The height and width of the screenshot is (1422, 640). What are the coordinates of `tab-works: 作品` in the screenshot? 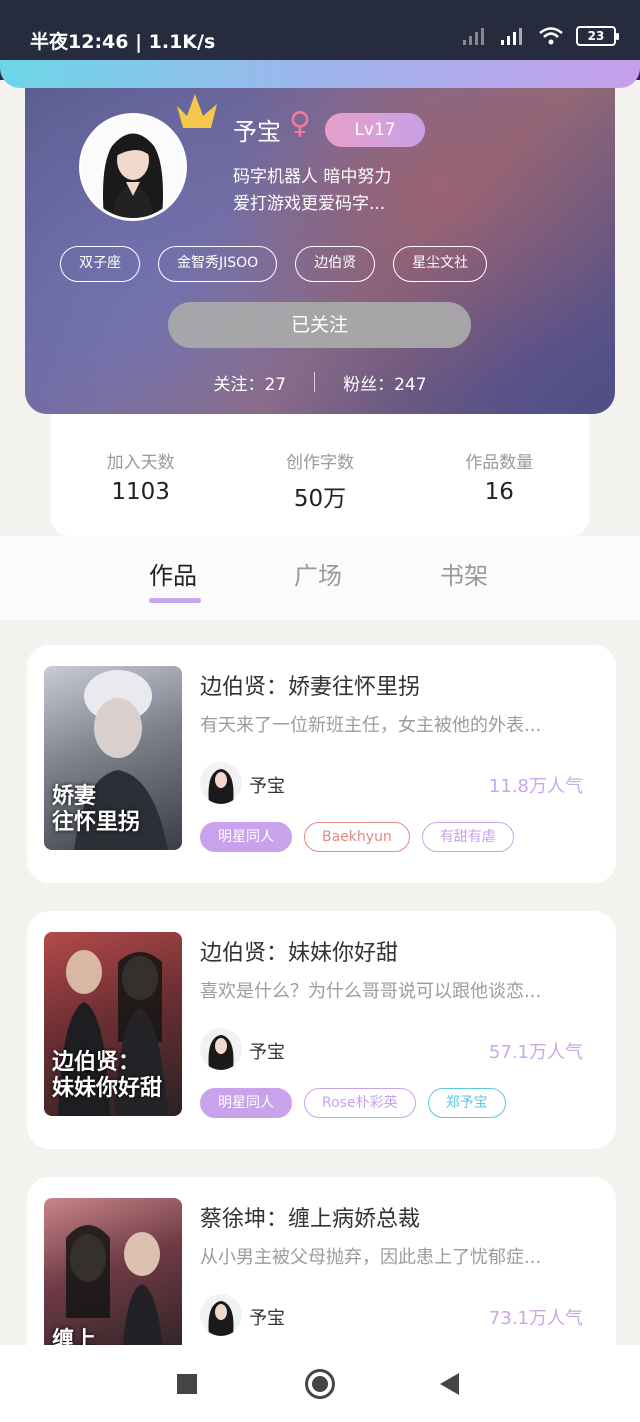 It's located at (173, 573).